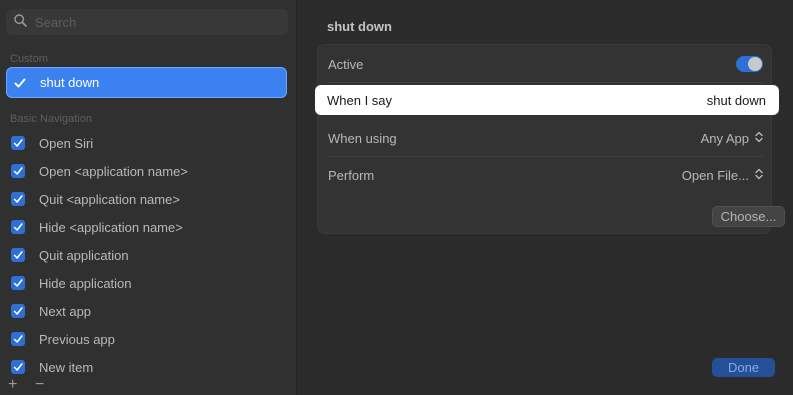 The height and width of the screenshot is (395, 793). What do you see at coordinates (51, 119) in the screenshot?
I see `basic-navigation-header: Basic Navigation` at bounding box center [51, 119].